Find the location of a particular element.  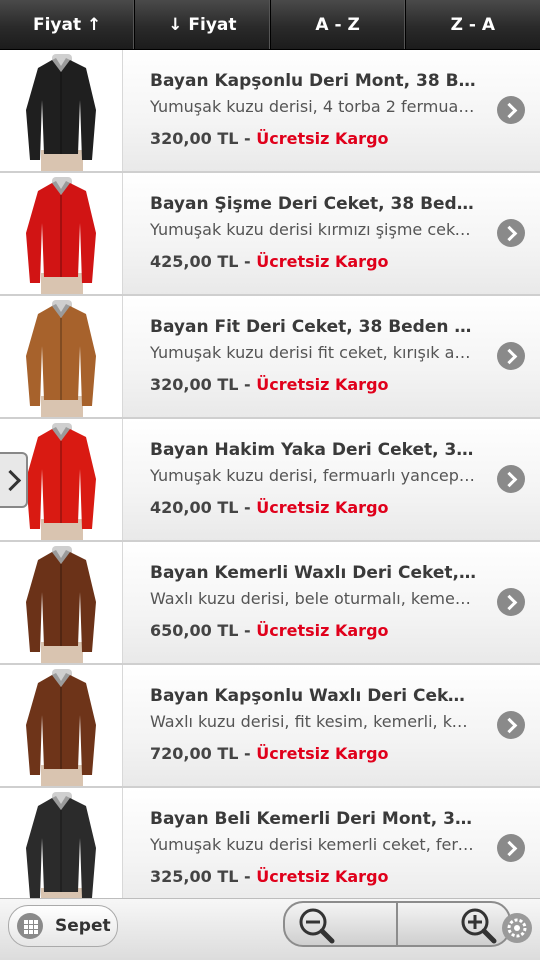

price-line: 650,00 TL - Ücretsiz Kargo is located at coordinates (345, 631).